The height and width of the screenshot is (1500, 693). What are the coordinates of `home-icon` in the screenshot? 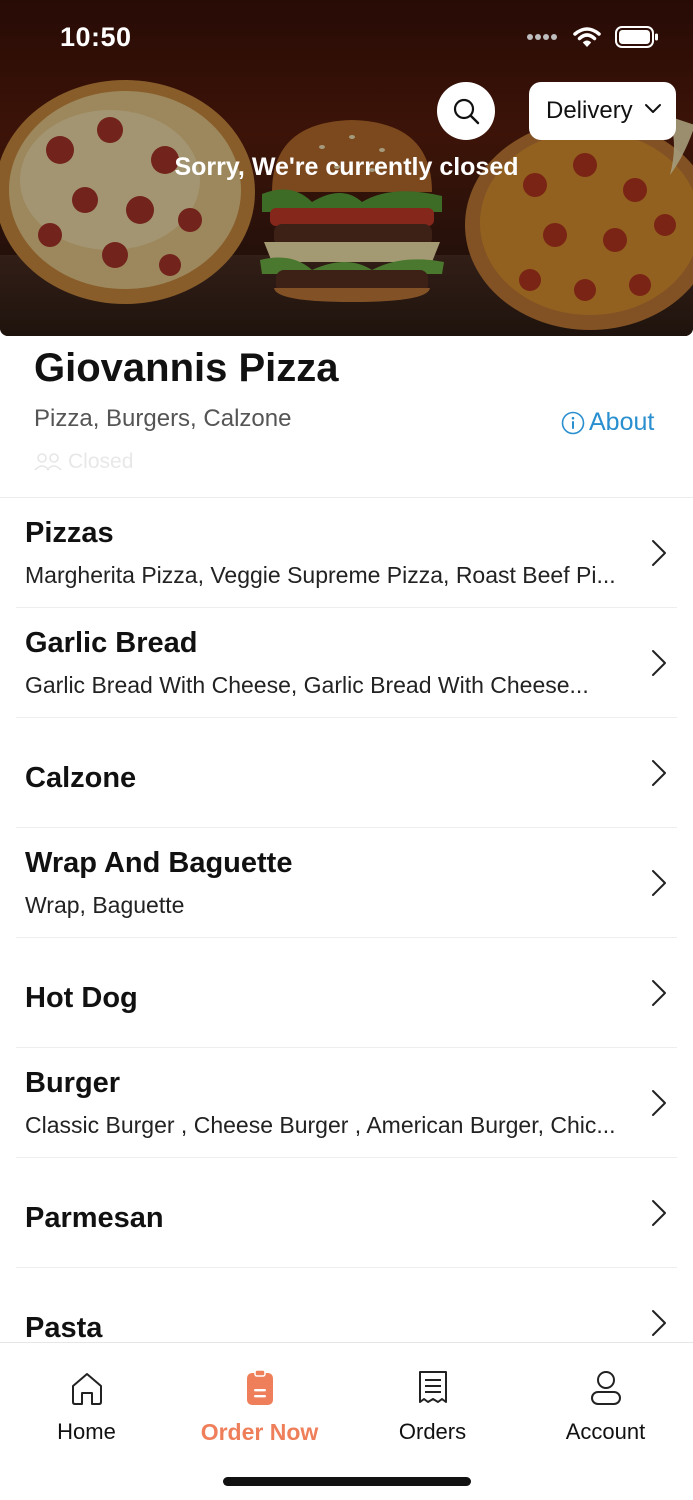 It's located at (86, 1389).